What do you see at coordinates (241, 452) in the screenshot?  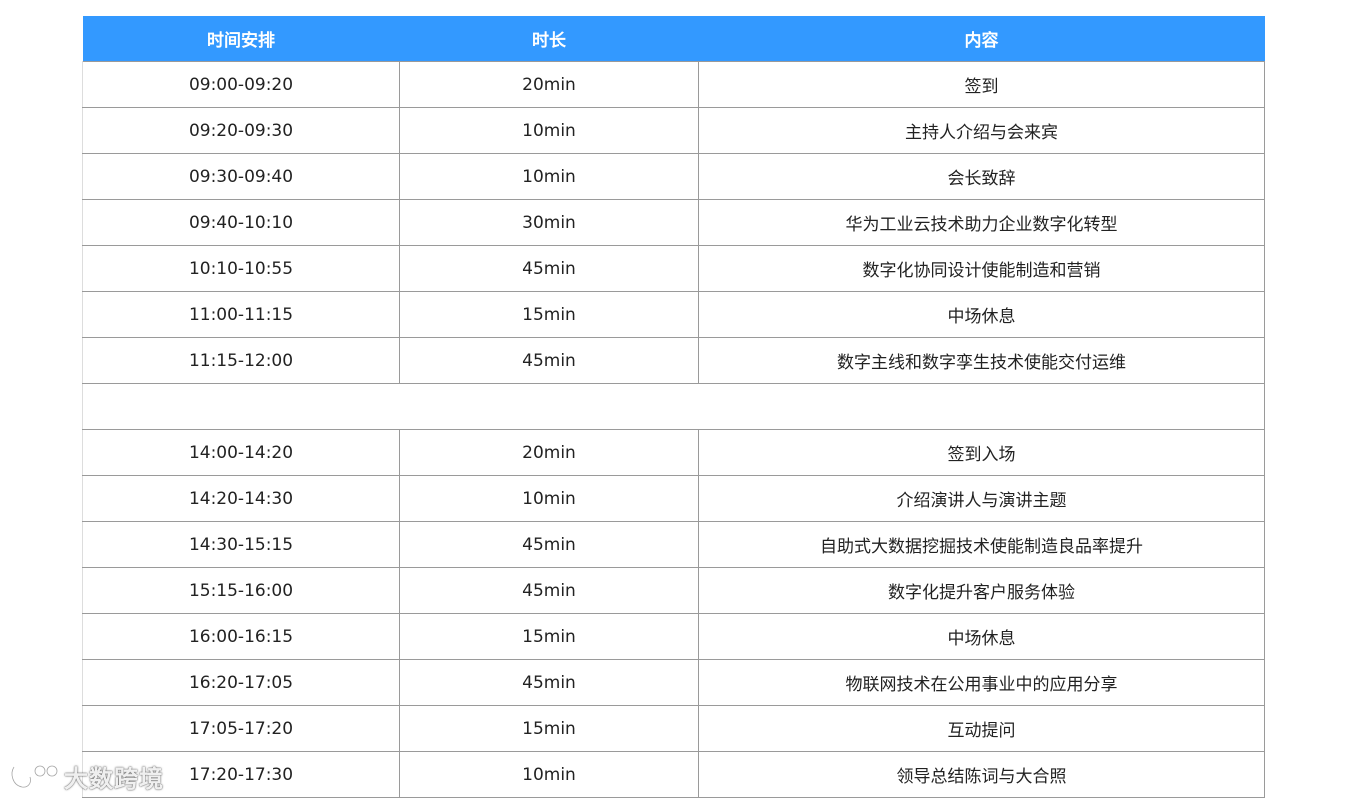 I see `time-cell: 14:00-14:20` at bounding box center [241, 452].